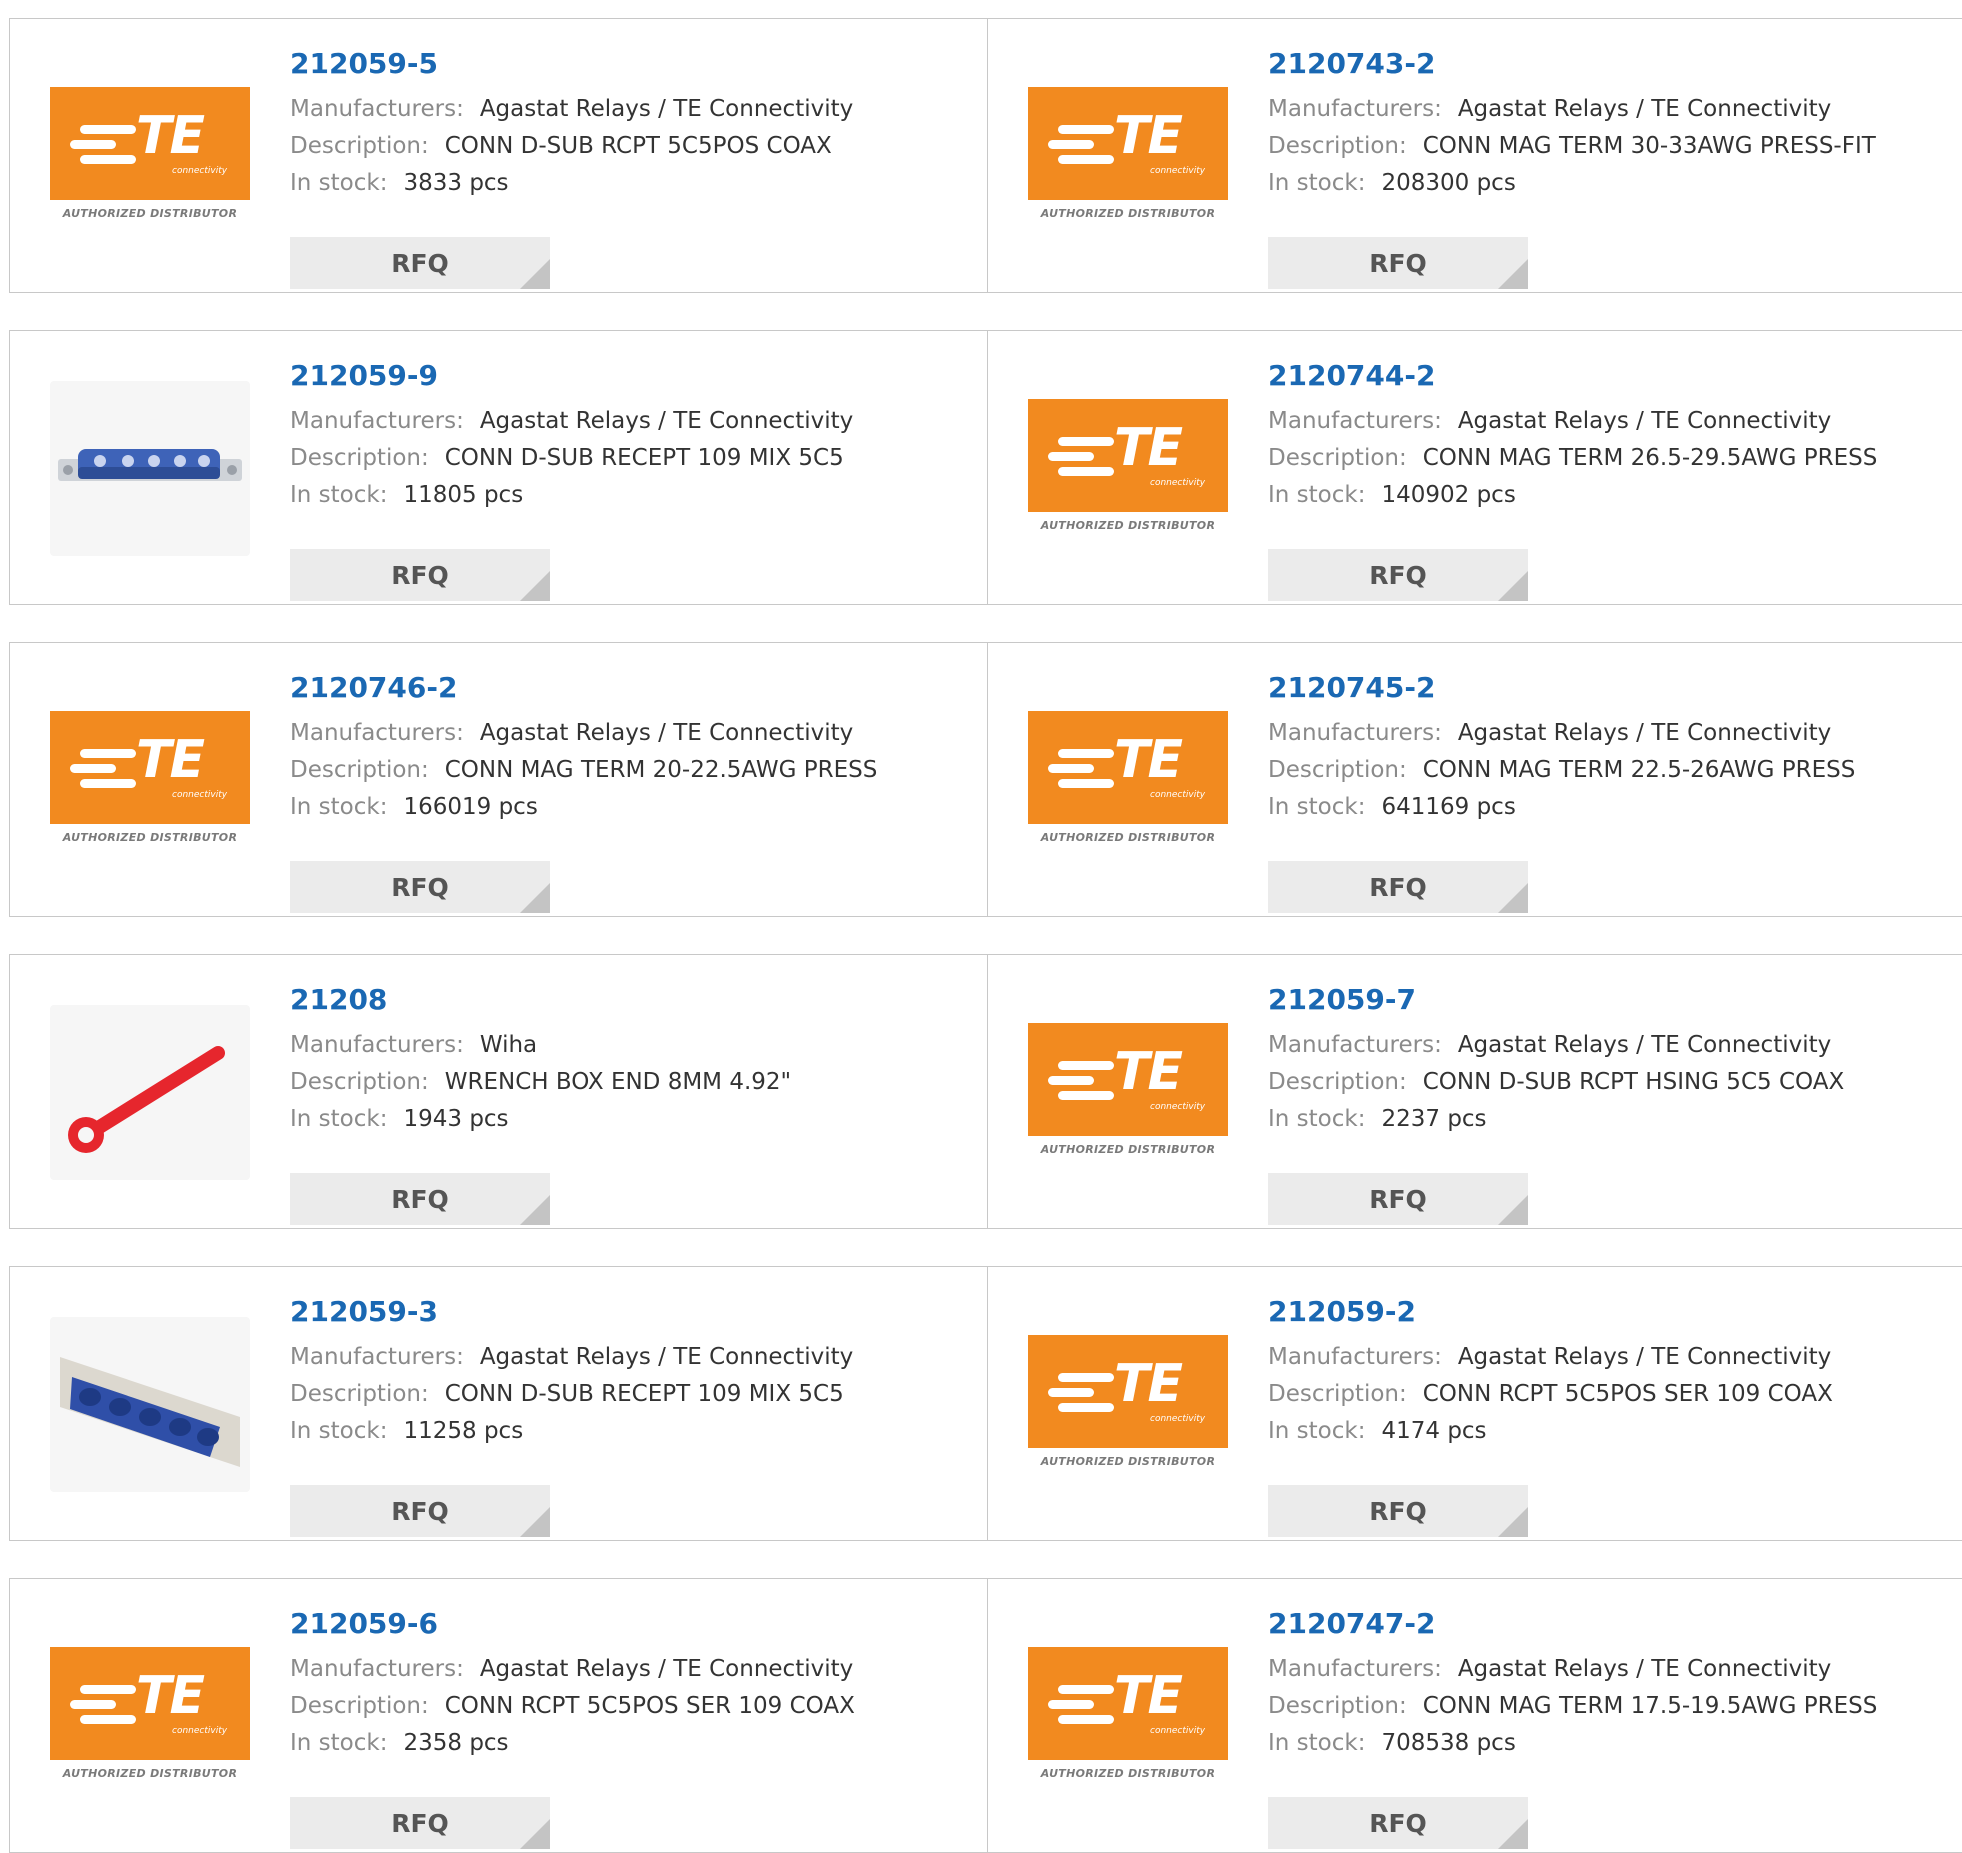 The image size is (1962, 1853). Describe the element at coordinates (1572, 69) in the screenshot. I see `part-number-link: 2120743-2` at that location.